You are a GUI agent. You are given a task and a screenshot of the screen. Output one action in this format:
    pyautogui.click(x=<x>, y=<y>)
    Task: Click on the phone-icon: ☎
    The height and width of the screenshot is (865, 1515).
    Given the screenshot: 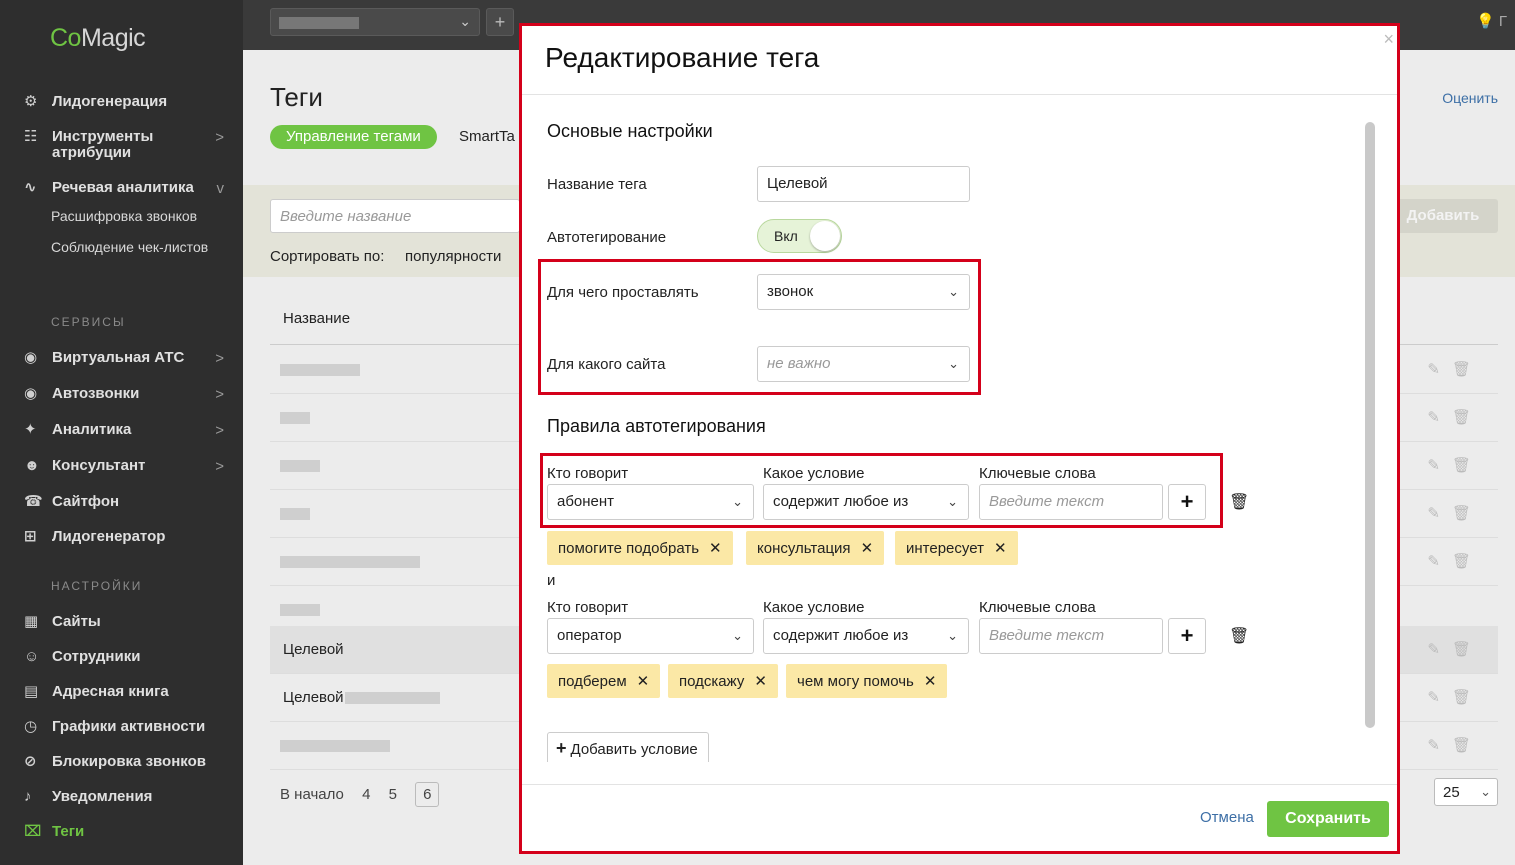 What is the action you would take?
    pyautogui.click(x=33, y=501)
    